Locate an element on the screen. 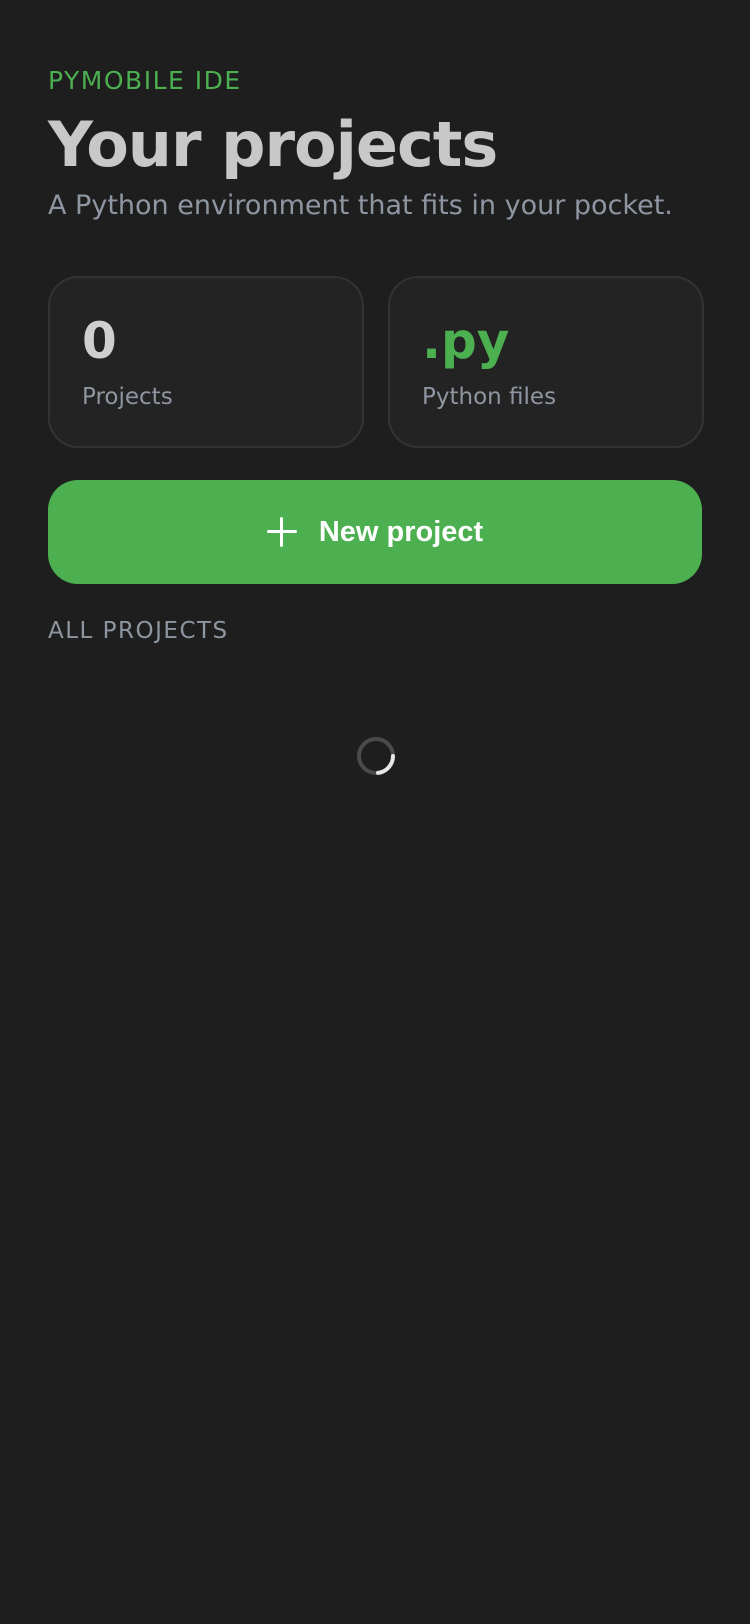 The width and height of the screenshot is (750, 1624). stat-label-projects: Projects is located at coordinates (127, 397).